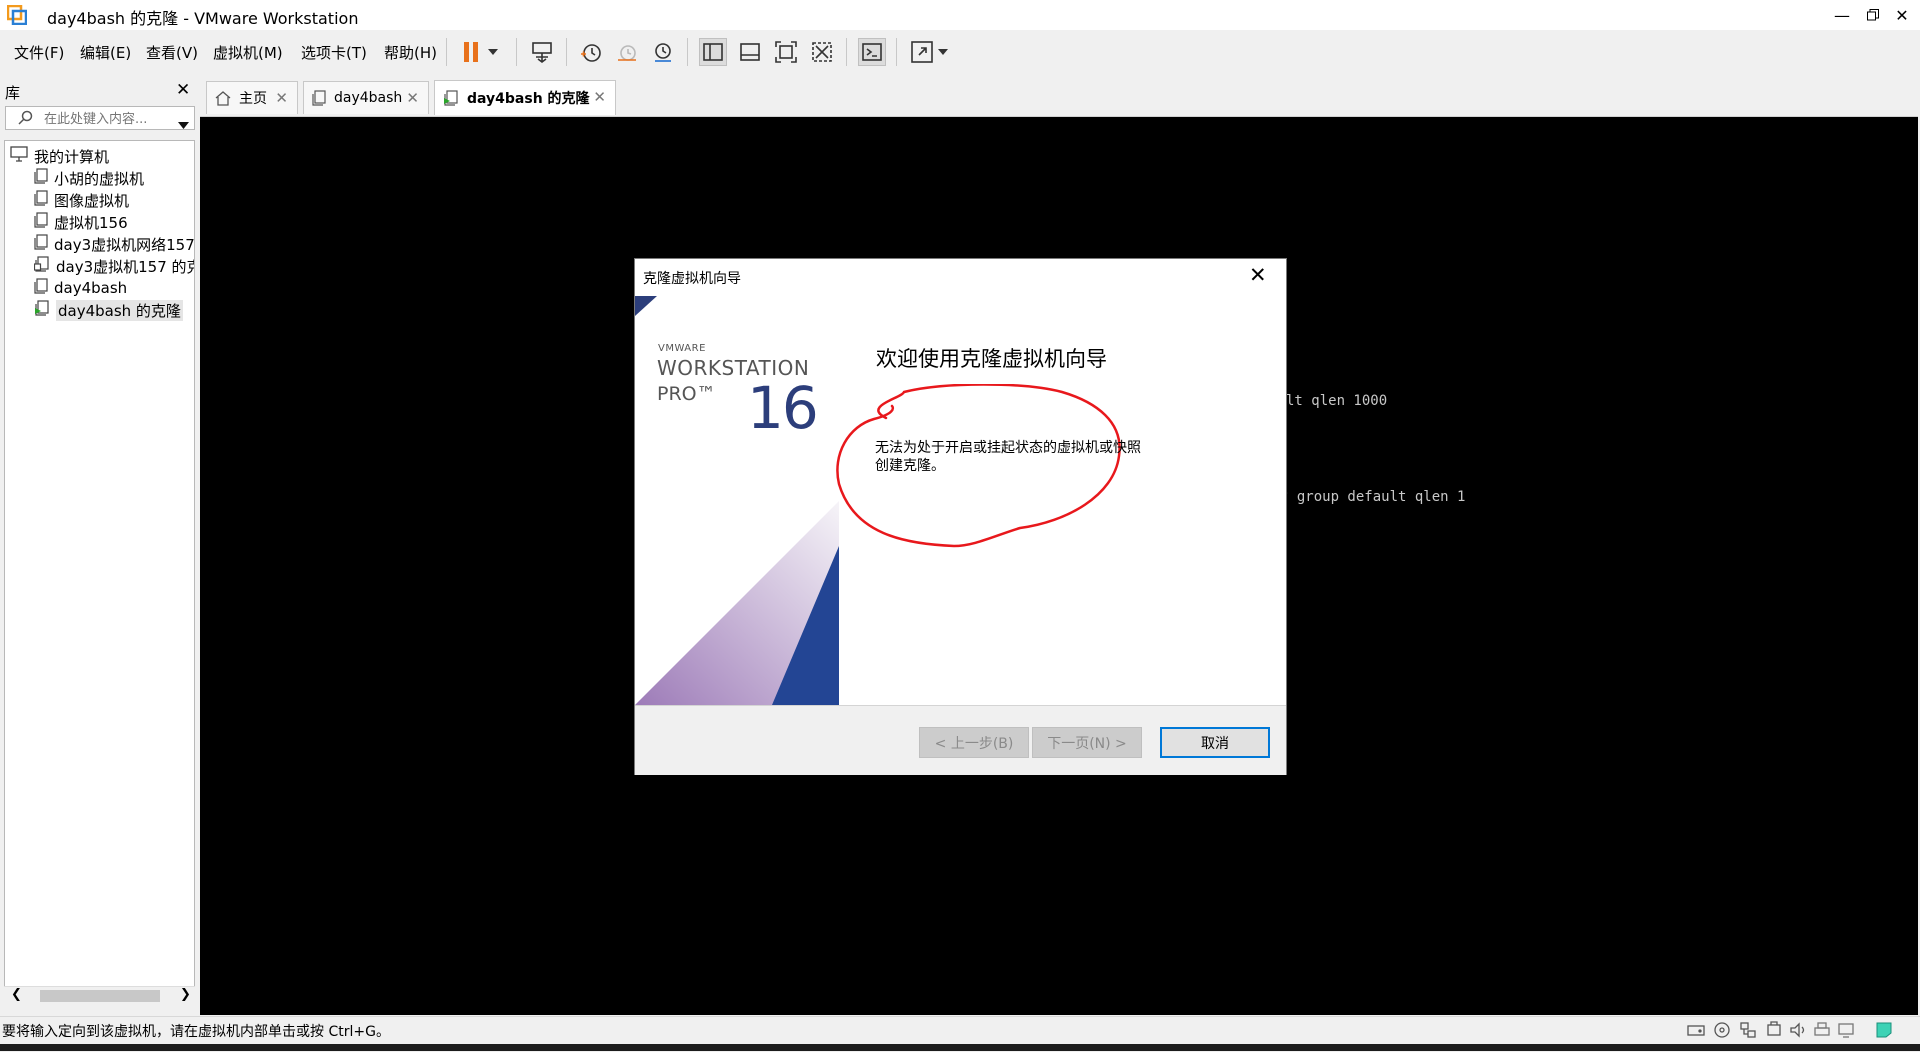 This screenshot has height=1052, width=1920. Describe the element at coordinates (108, 310) in the screenshot. I see `tree-item-vm-selected: day4bash 的克隆` at that location.